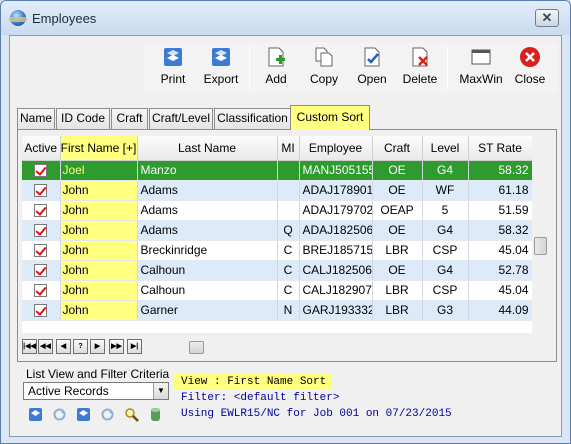 The height and width of the screenshot is (444, 571). I want to click on col-craft: Craft, so click(397, 148).